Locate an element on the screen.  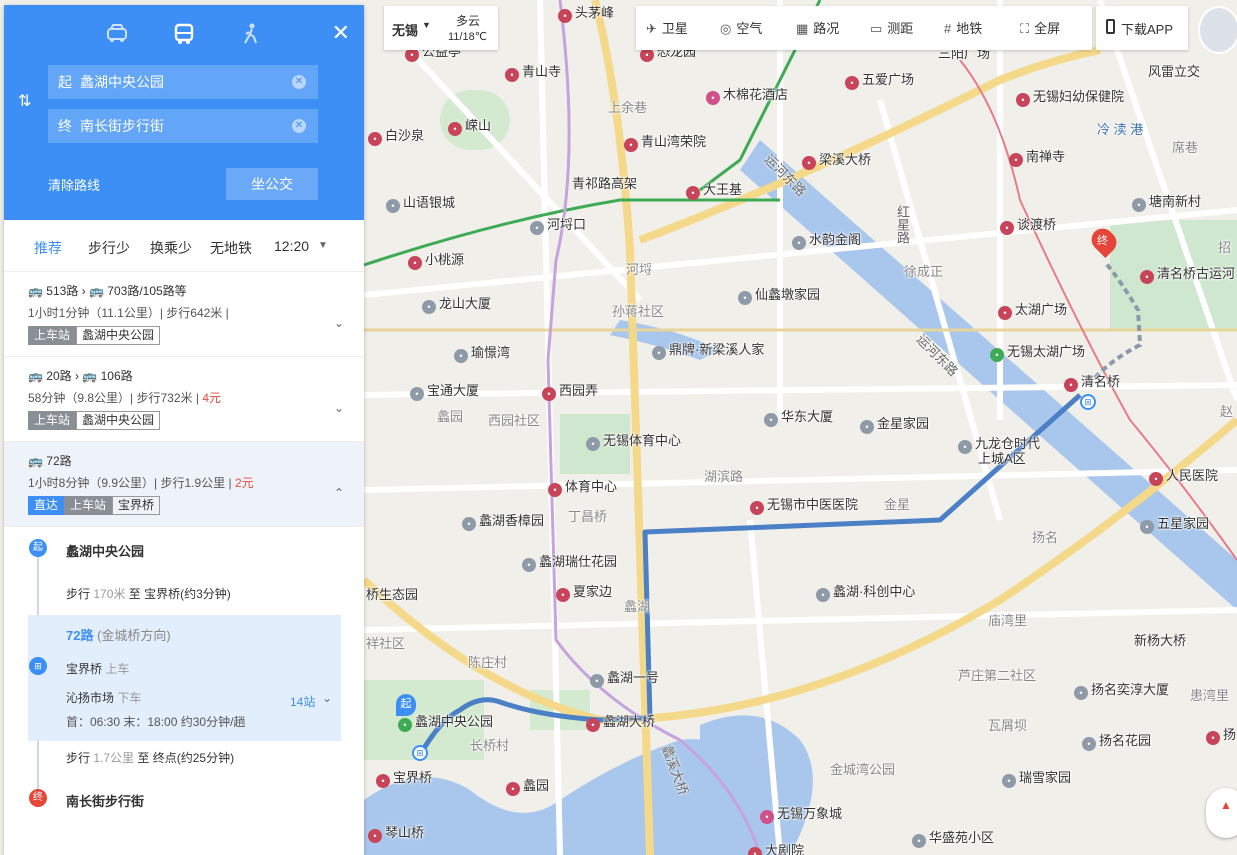
swap-icon: ⇅ is located at coordinates (24, 101).